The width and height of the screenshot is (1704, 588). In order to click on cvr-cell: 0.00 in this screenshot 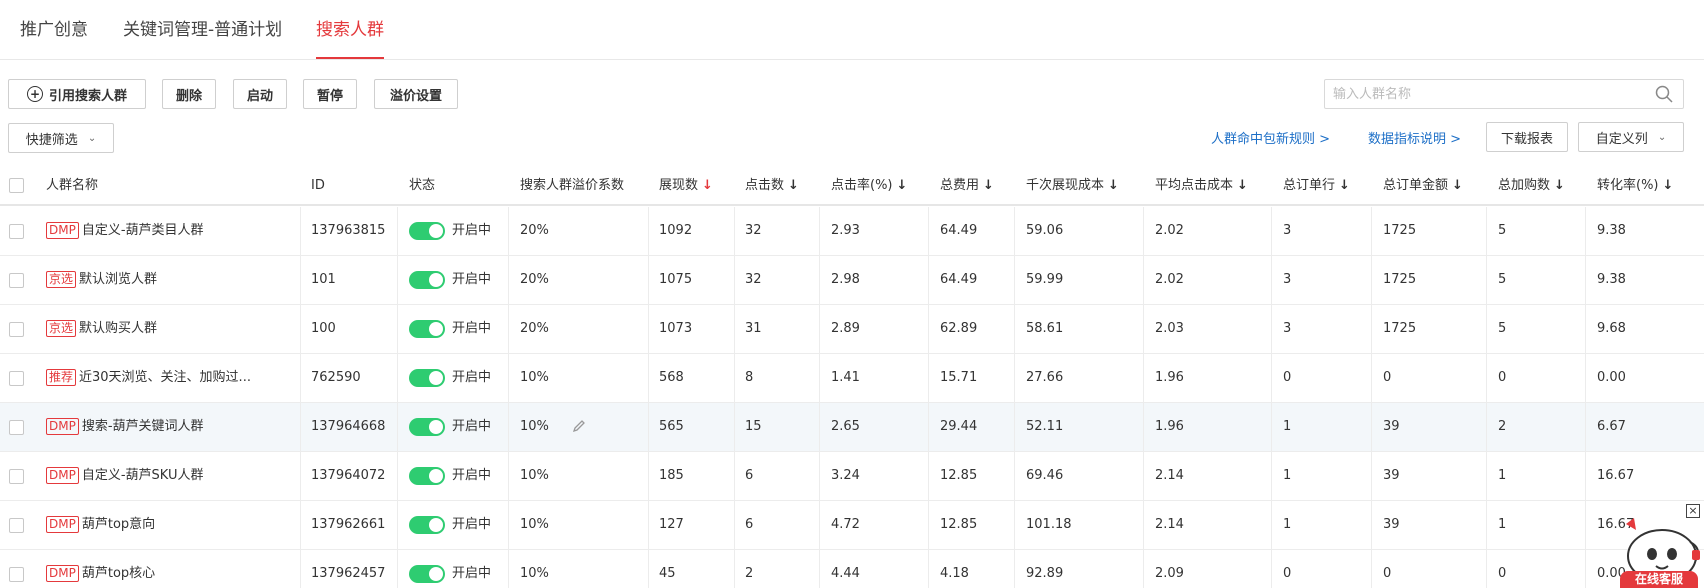, I will do `click(1611, 377)`.